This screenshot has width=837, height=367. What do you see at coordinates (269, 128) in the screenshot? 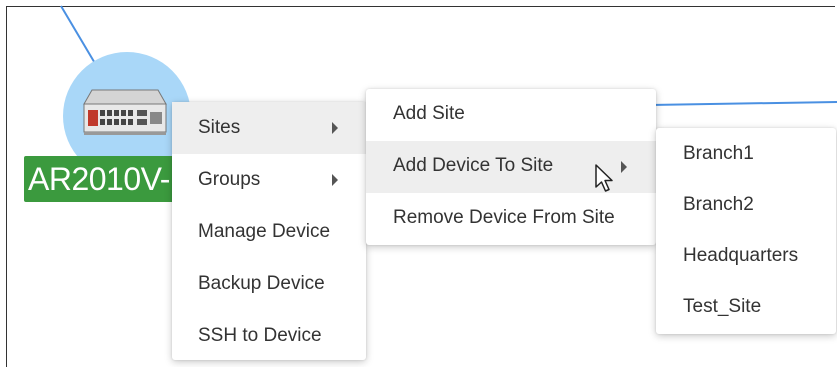
I see `menu-item-sites: Sites` at bounding box center [269, 128].